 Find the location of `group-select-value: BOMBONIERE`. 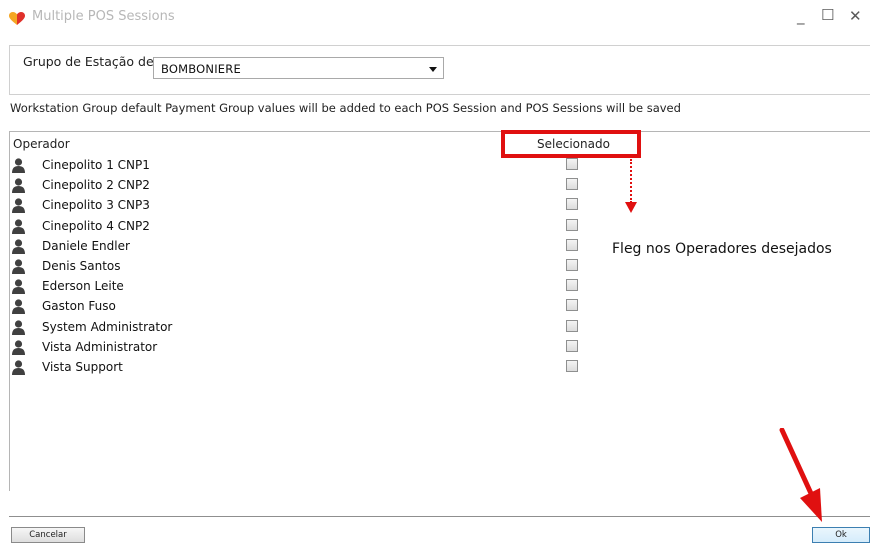

group-select-value: BOMBONIERE is located at coordinates (201, 69).